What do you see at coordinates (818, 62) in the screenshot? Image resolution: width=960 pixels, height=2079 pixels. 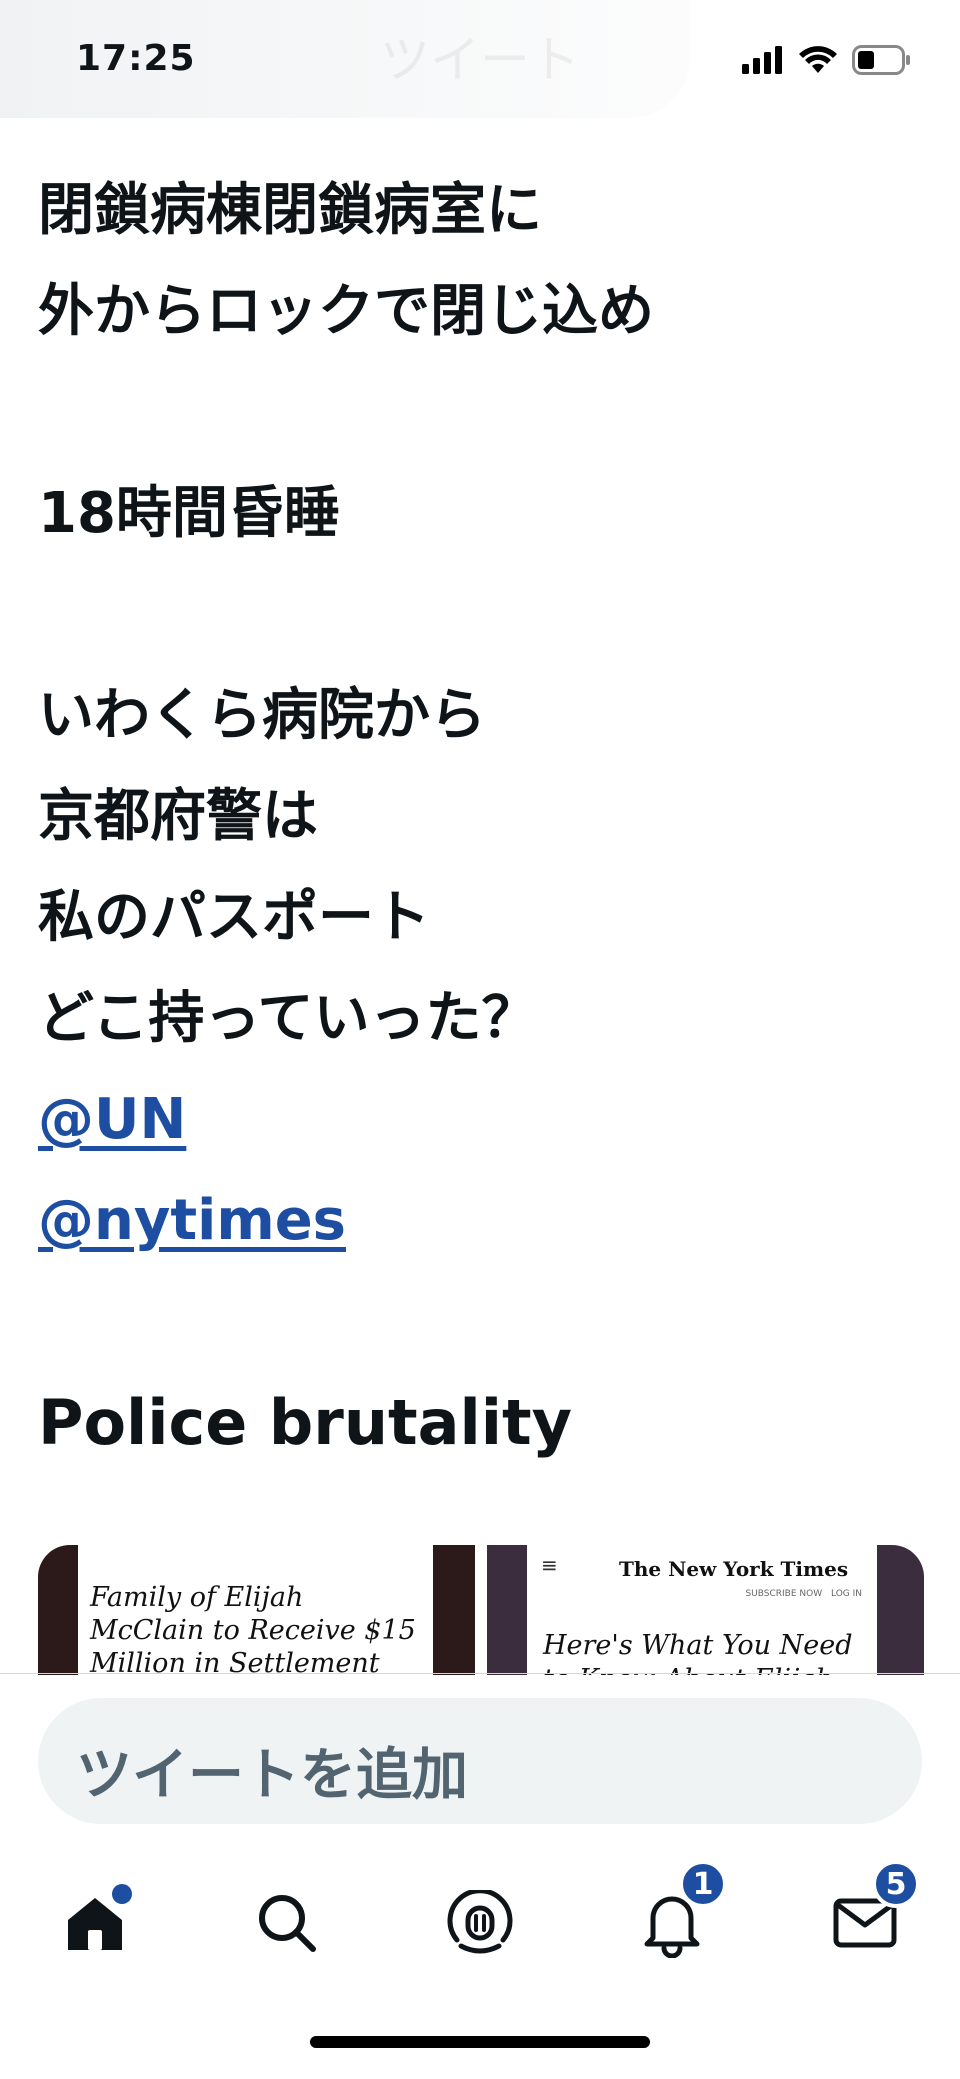 I see `wifi-icon` at bounding box center [818, 62].